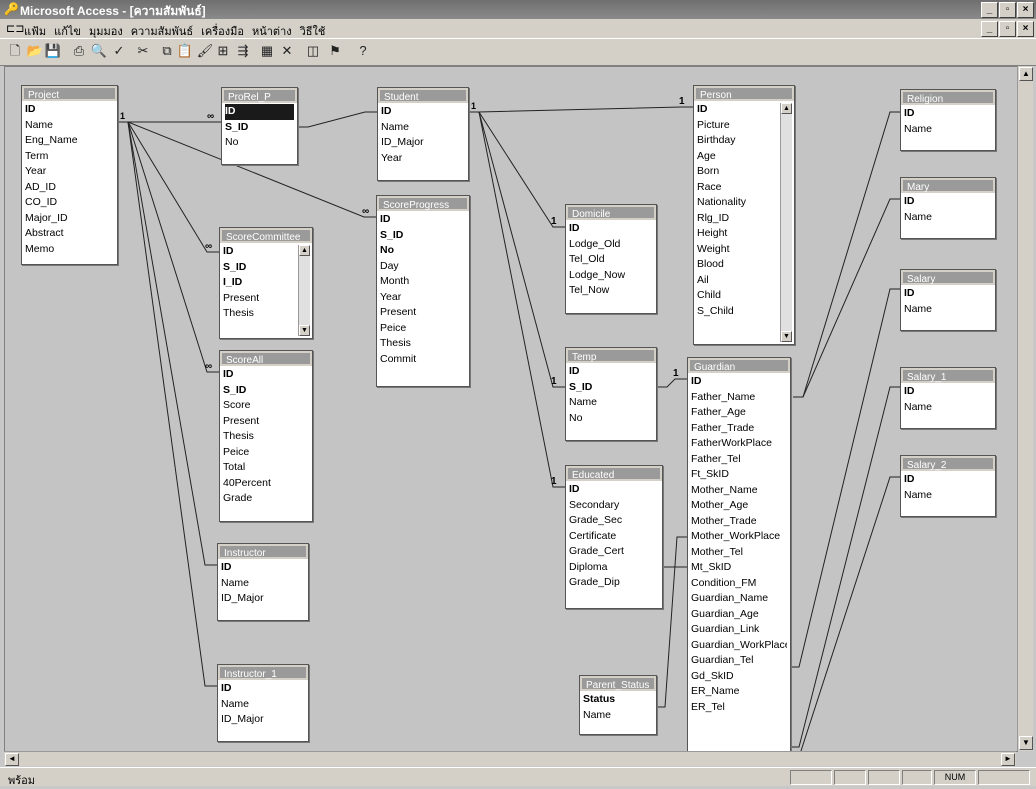 The height and width of the screenshot is (789, 1036). I want to click on field-item: Weight, so click(744, 250).